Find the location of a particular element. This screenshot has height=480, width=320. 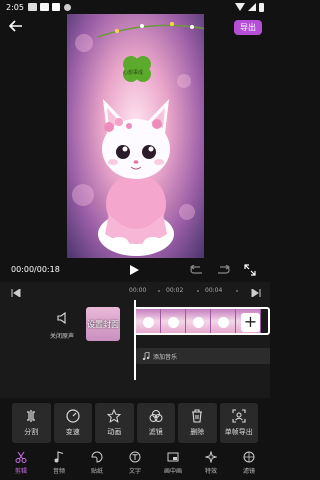

watermark-text: 剪辑 is located at coordinates (119, 140).